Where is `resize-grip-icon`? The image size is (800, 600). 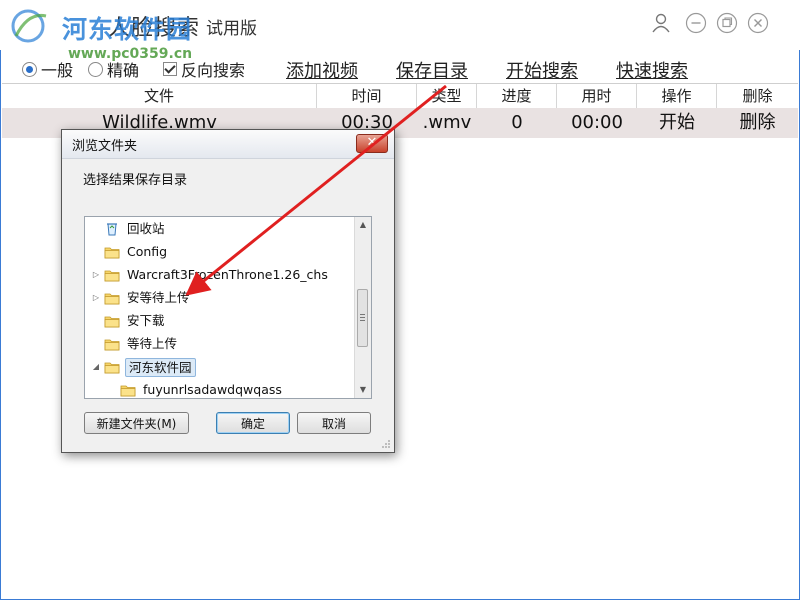 resize-grip-icon is located at coordinates (386, 444).